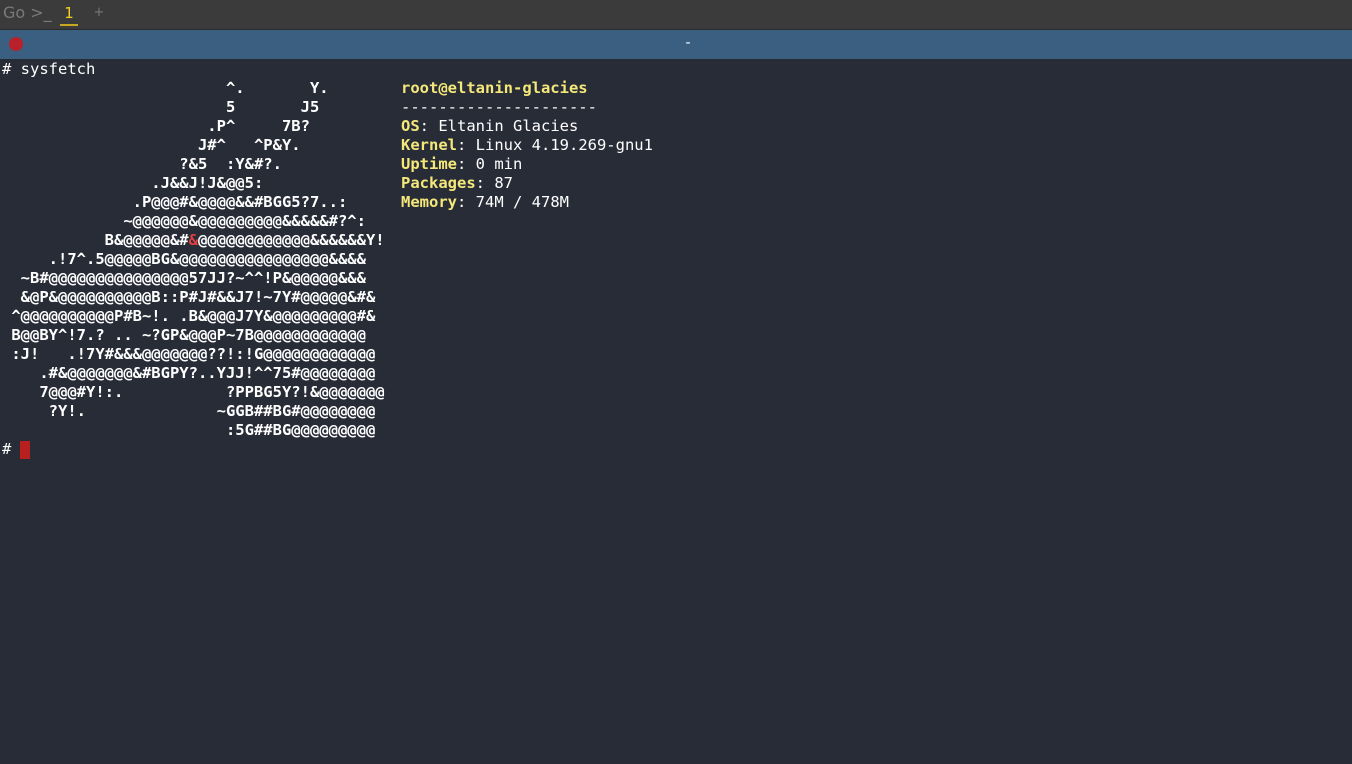 The width and height of the screenshot is (1352, 764). I want to click on info-key: Kernel, so click(429, 145).